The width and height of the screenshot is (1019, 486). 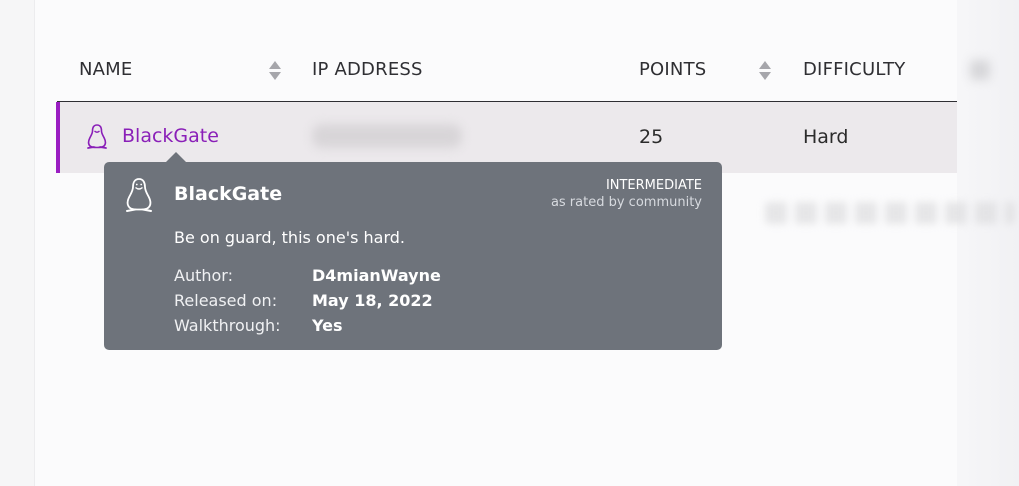 I want to click on sort-points-icon, so click(x=765, y=71).